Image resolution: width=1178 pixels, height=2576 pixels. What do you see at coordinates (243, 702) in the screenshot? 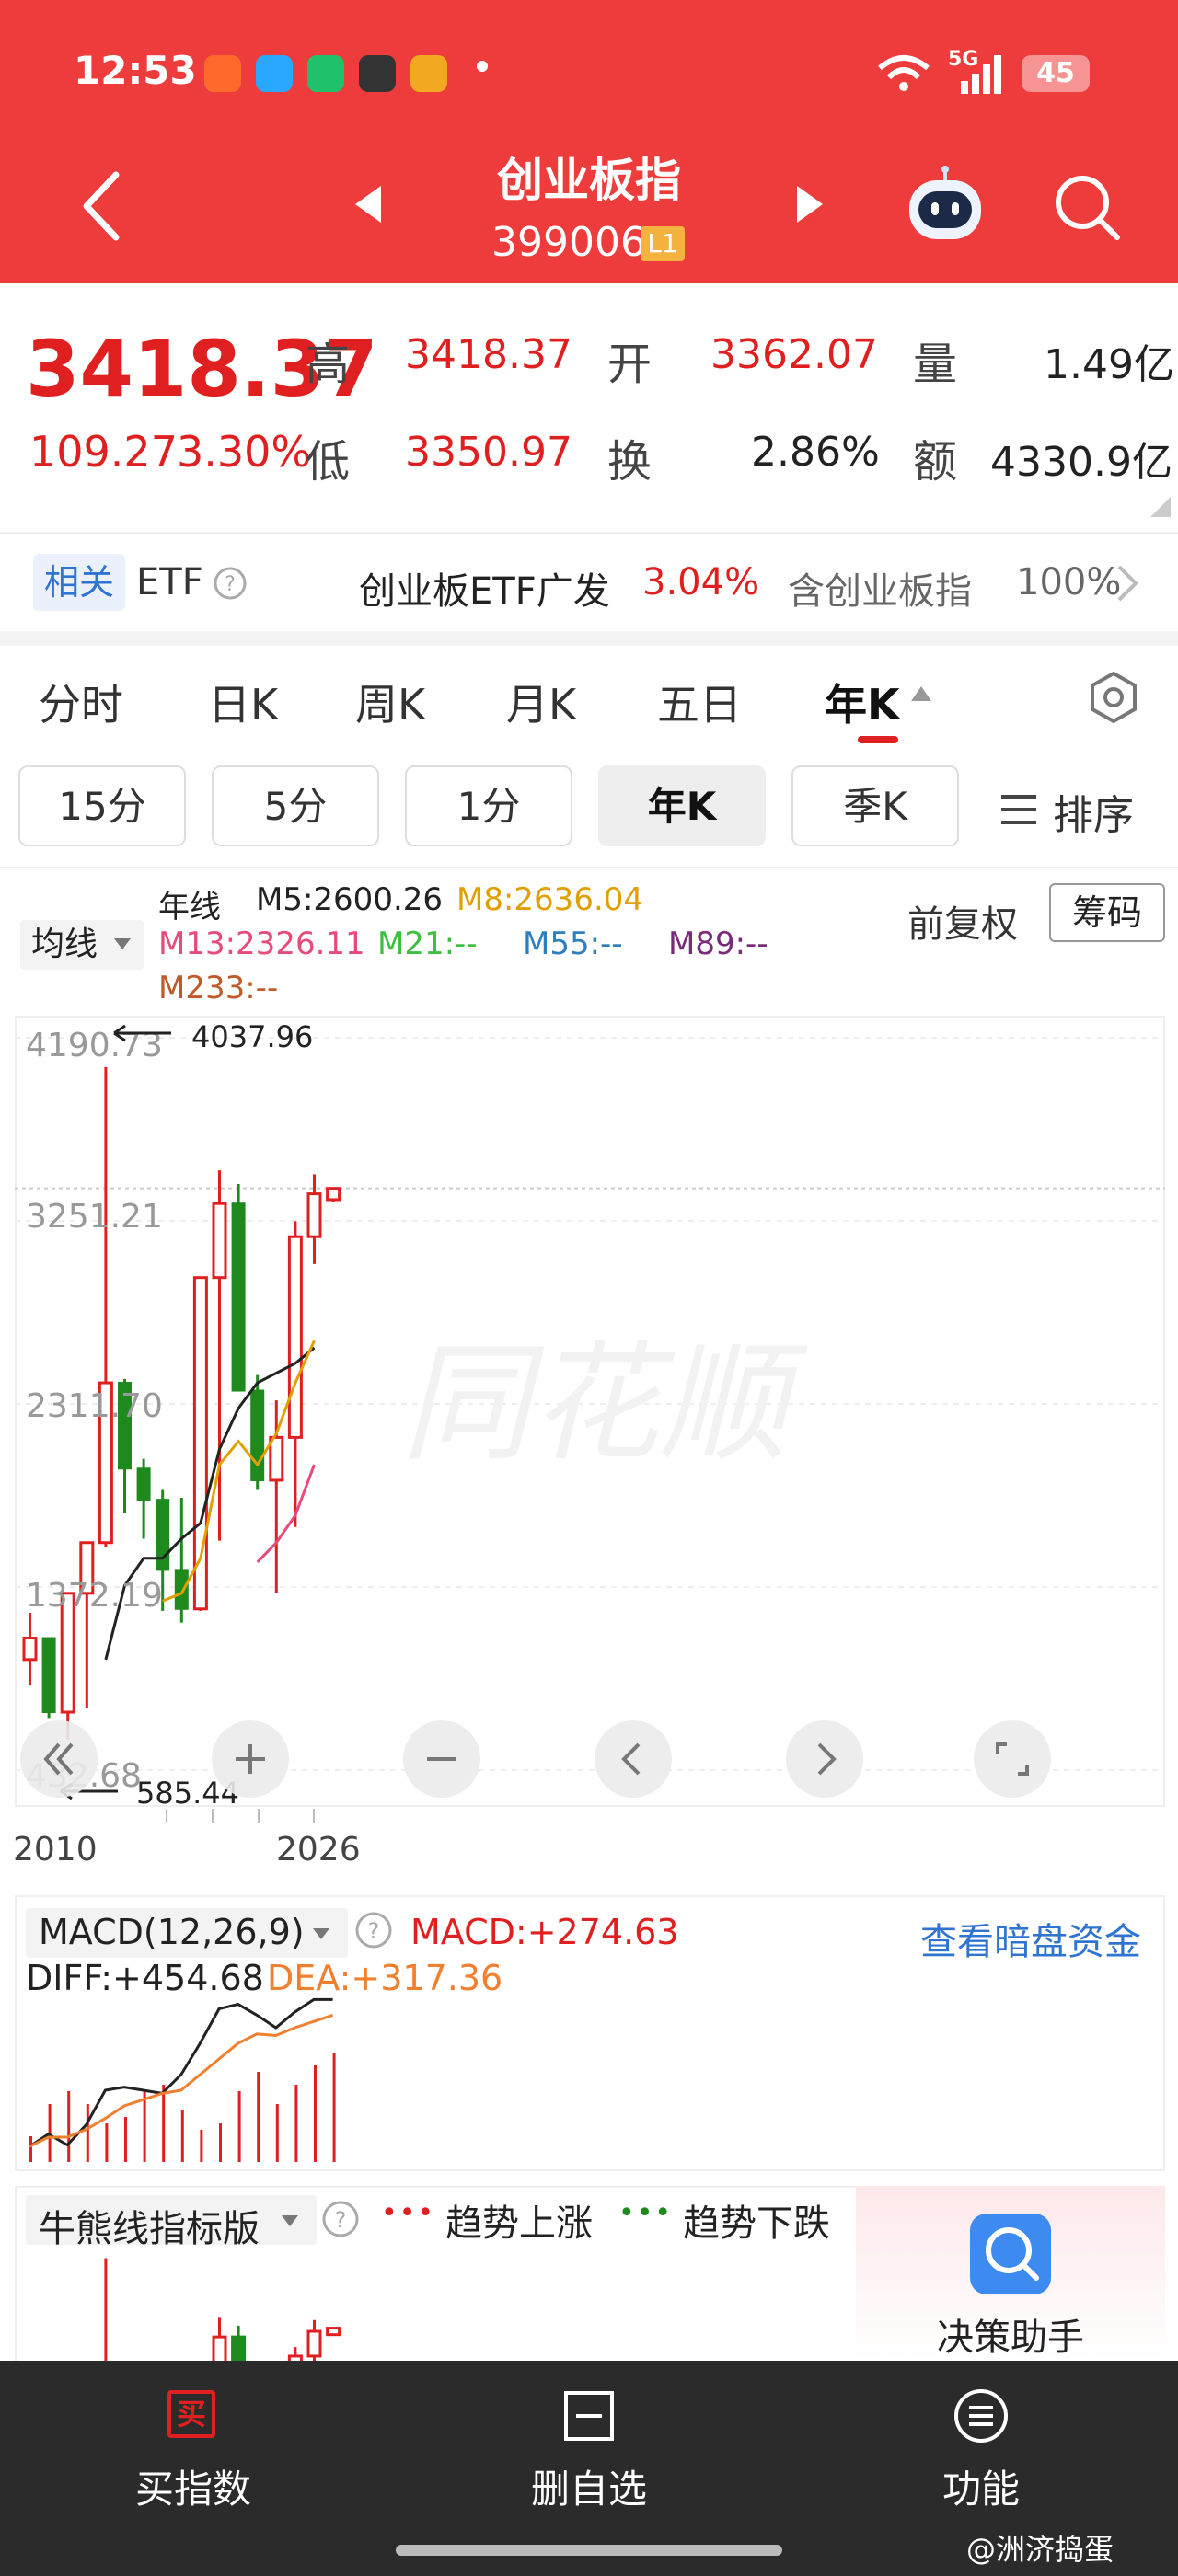
I see `tab-daily-k: 日K` at bounding box center [243, 702].